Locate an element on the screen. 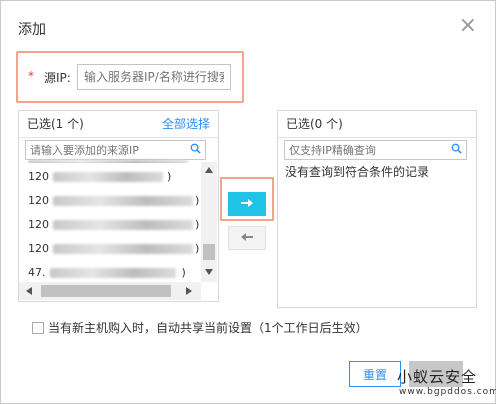  arrow-right-icon is located at coordinates (247, 202).